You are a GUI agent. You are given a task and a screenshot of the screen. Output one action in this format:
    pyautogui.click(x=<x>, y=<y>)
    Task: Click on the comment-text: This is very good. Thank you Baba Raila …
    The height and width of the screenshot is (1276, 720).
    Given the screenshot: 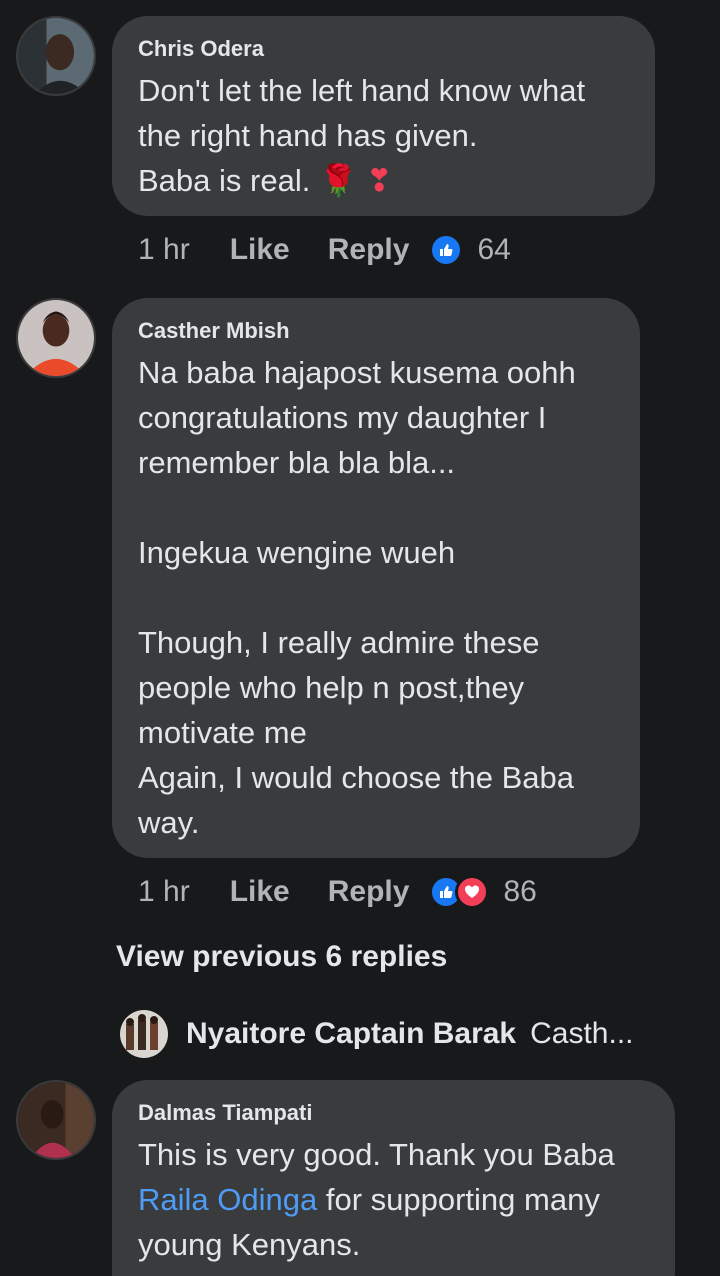 What is the action you would take?
    pyautogui.click(x=393, y=1199)
    